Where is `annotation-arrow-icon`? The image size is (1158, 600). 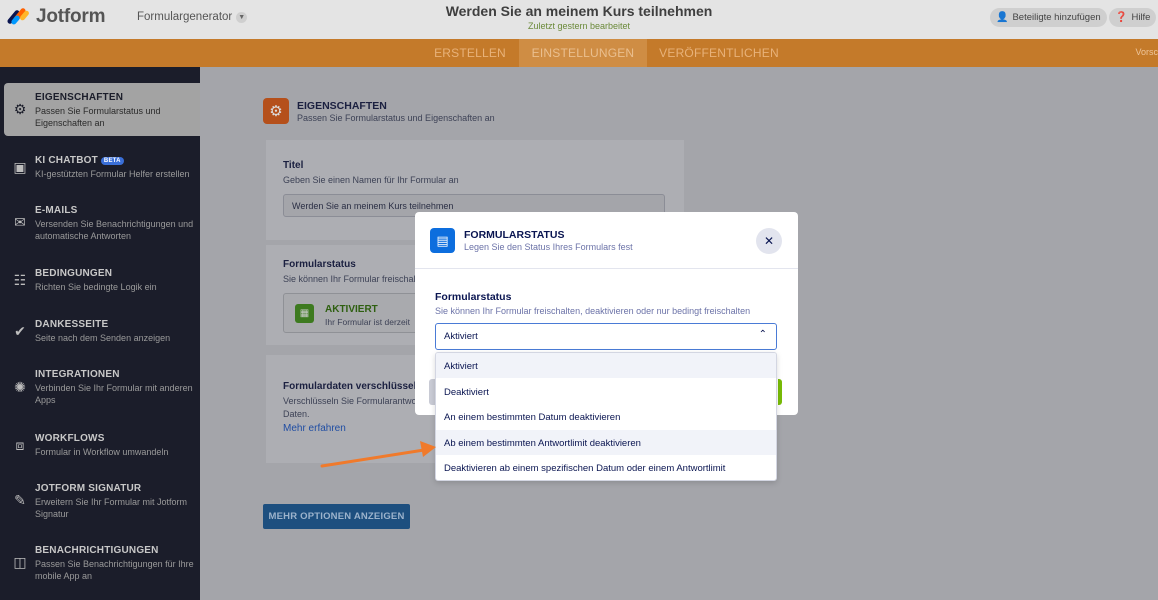 annotation-arrow-icon is located at coordinates (378, 454).